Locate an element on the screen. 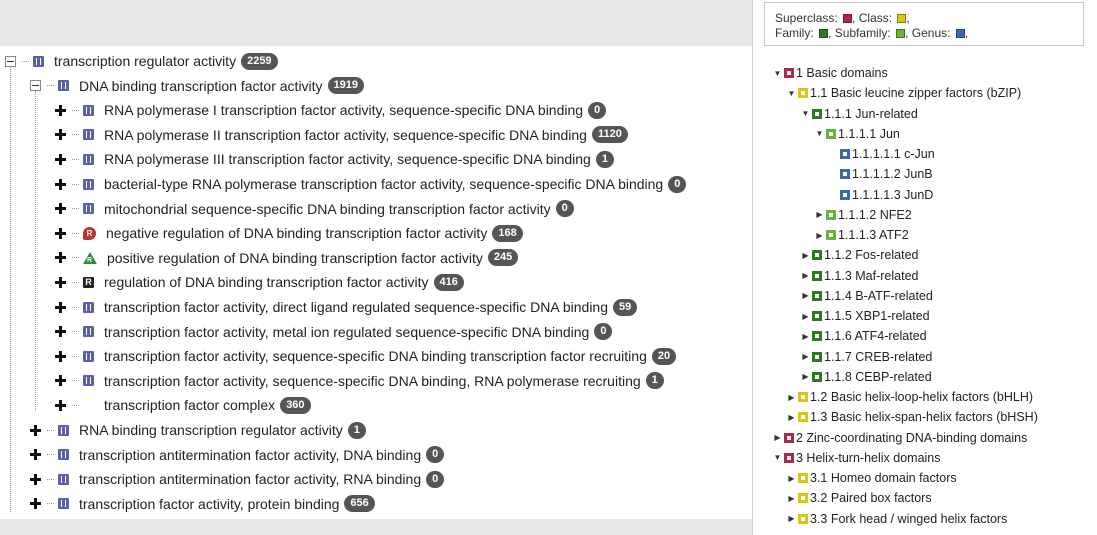  classification-row-label: 1.1.1.2 NFE2 is located at coordinates (875, 215).